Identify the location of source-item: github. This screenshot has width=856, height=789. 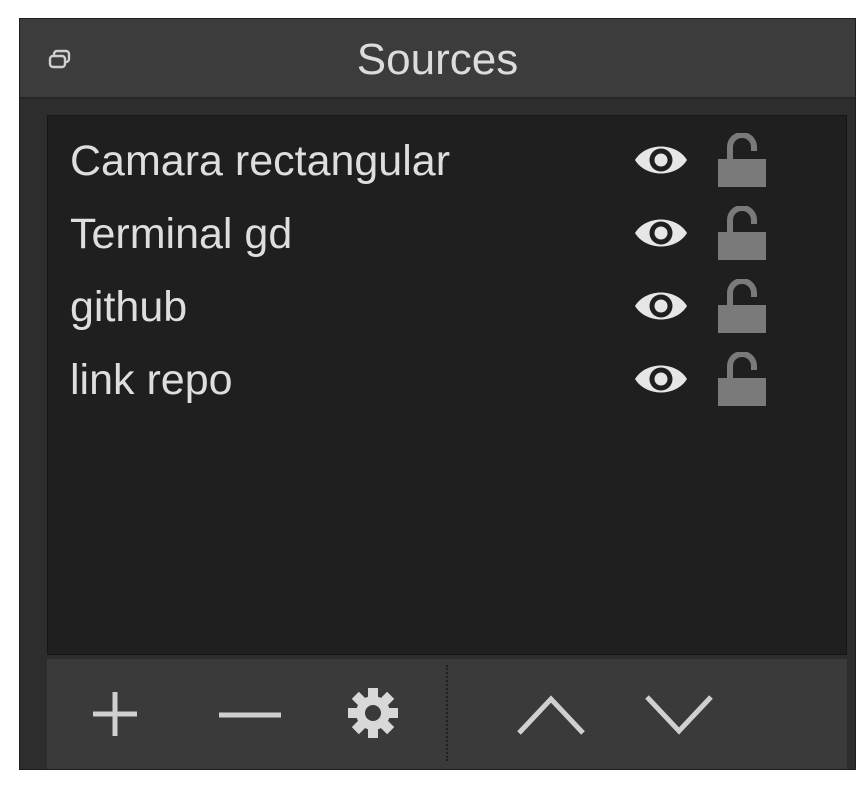
(447, 316).